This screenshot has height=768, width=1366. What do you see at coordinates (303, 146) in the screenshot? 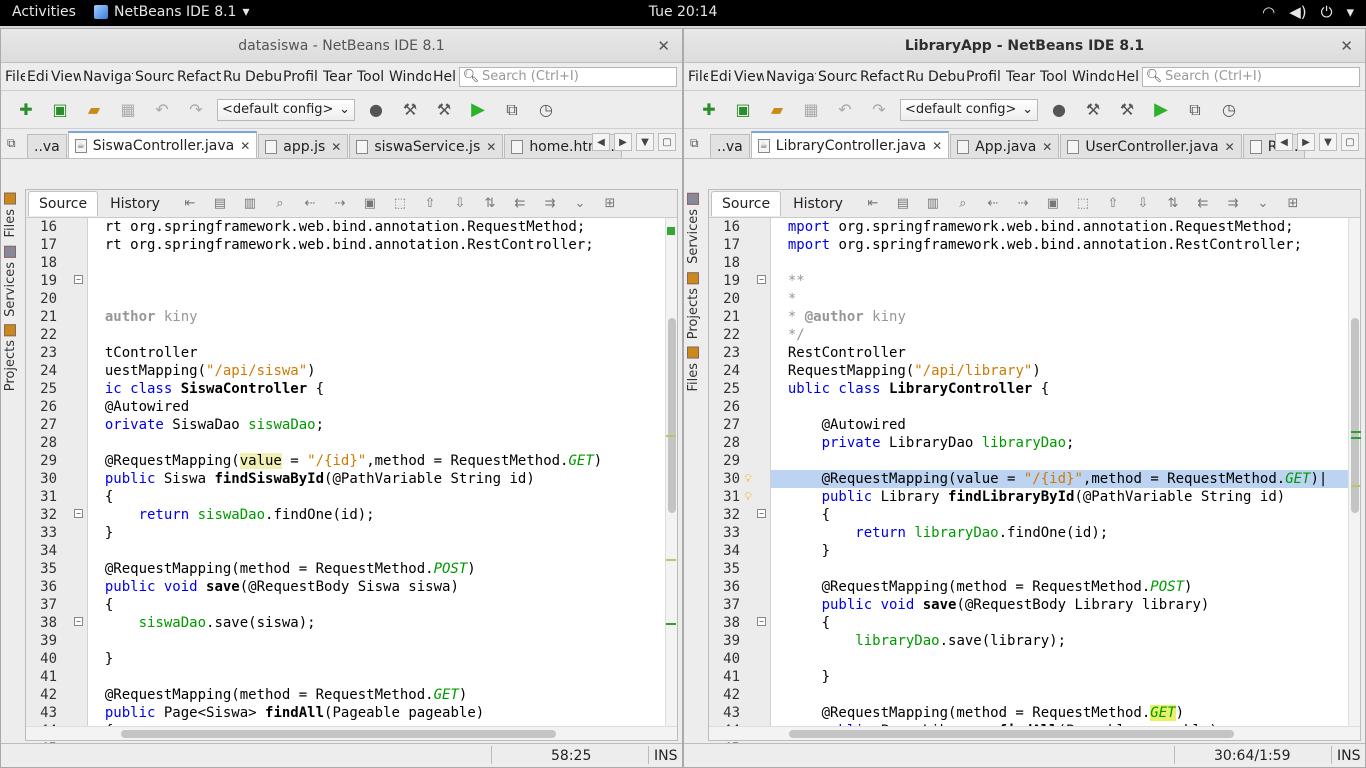
I see `tab-app-js: app.js ✕` at bounding box center [303, 146].